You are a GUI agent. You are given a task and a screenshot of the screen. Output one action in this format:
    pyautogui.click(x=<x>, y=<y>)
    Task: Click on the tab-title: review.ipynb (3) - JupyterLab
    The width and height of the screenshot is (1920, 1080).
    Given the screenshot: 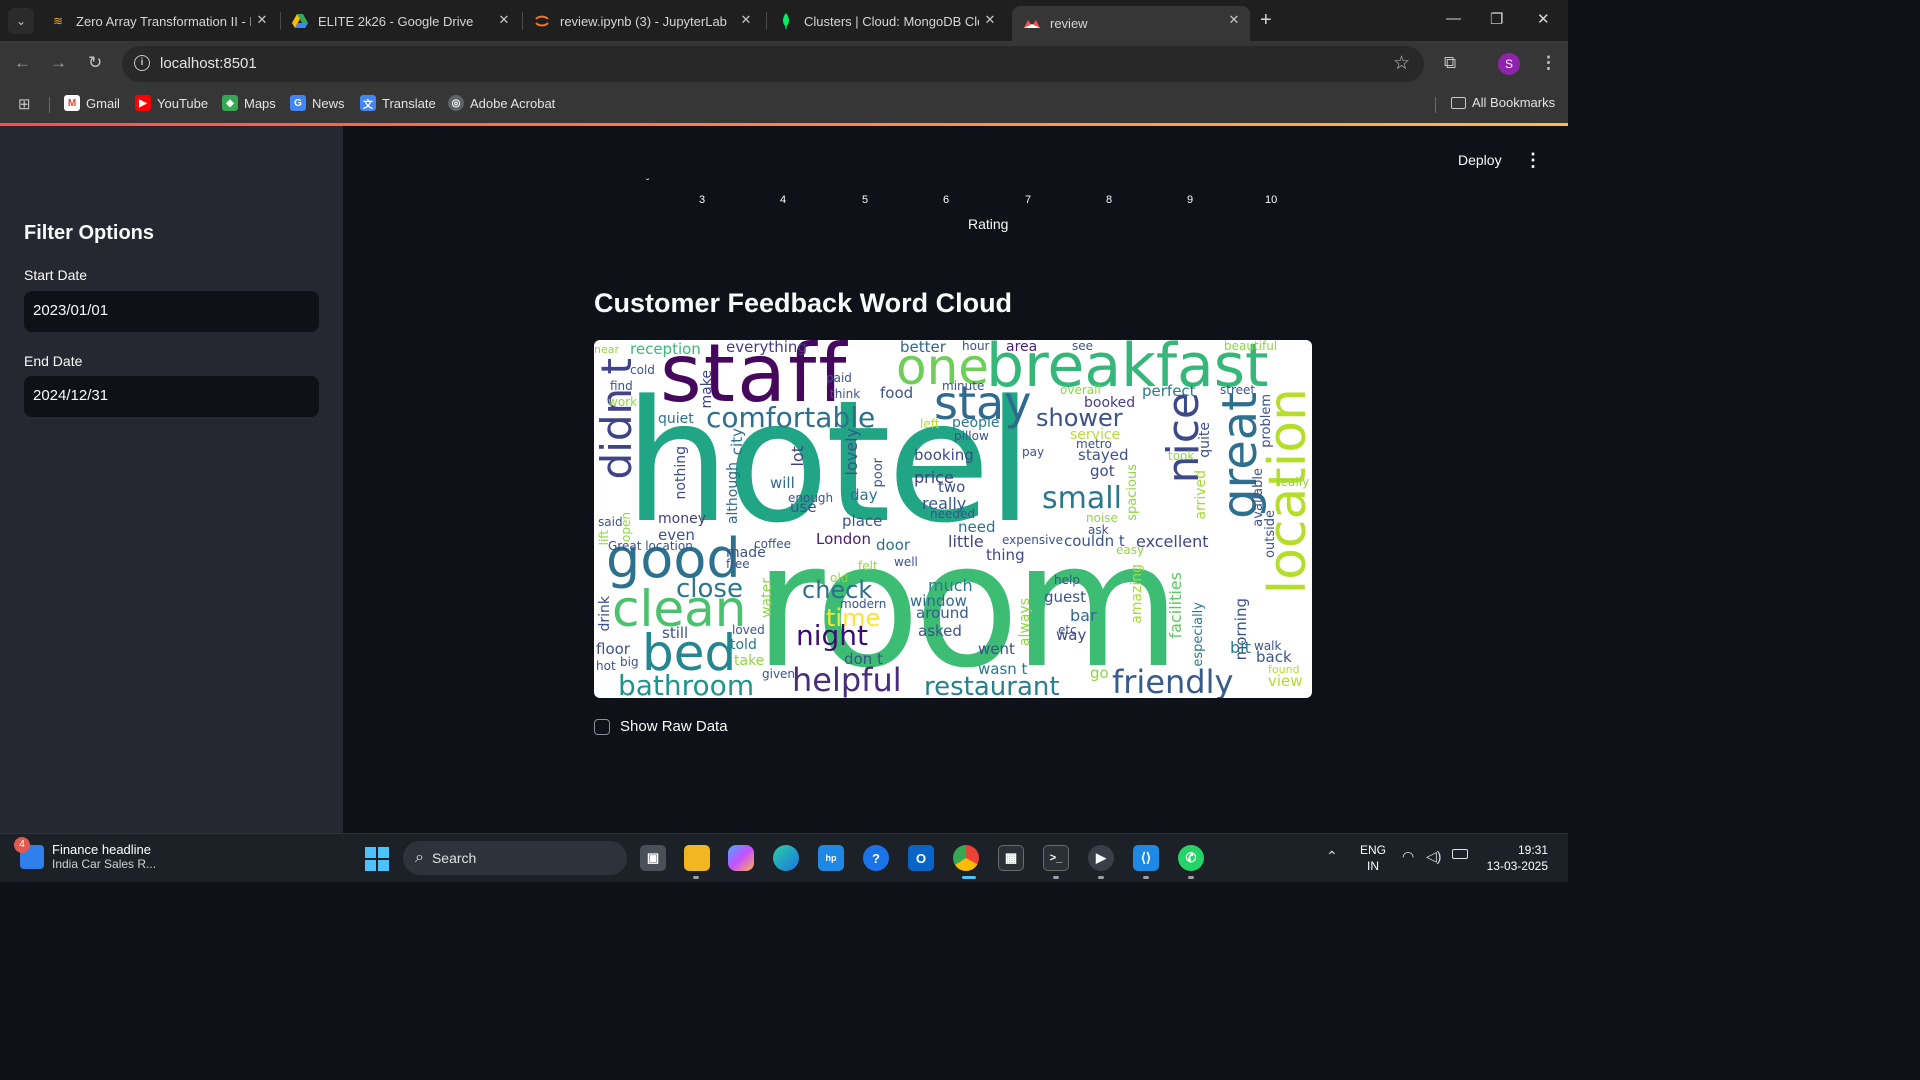 What is the action you would take?
    pyautogui.click(x=643, y=21)
    